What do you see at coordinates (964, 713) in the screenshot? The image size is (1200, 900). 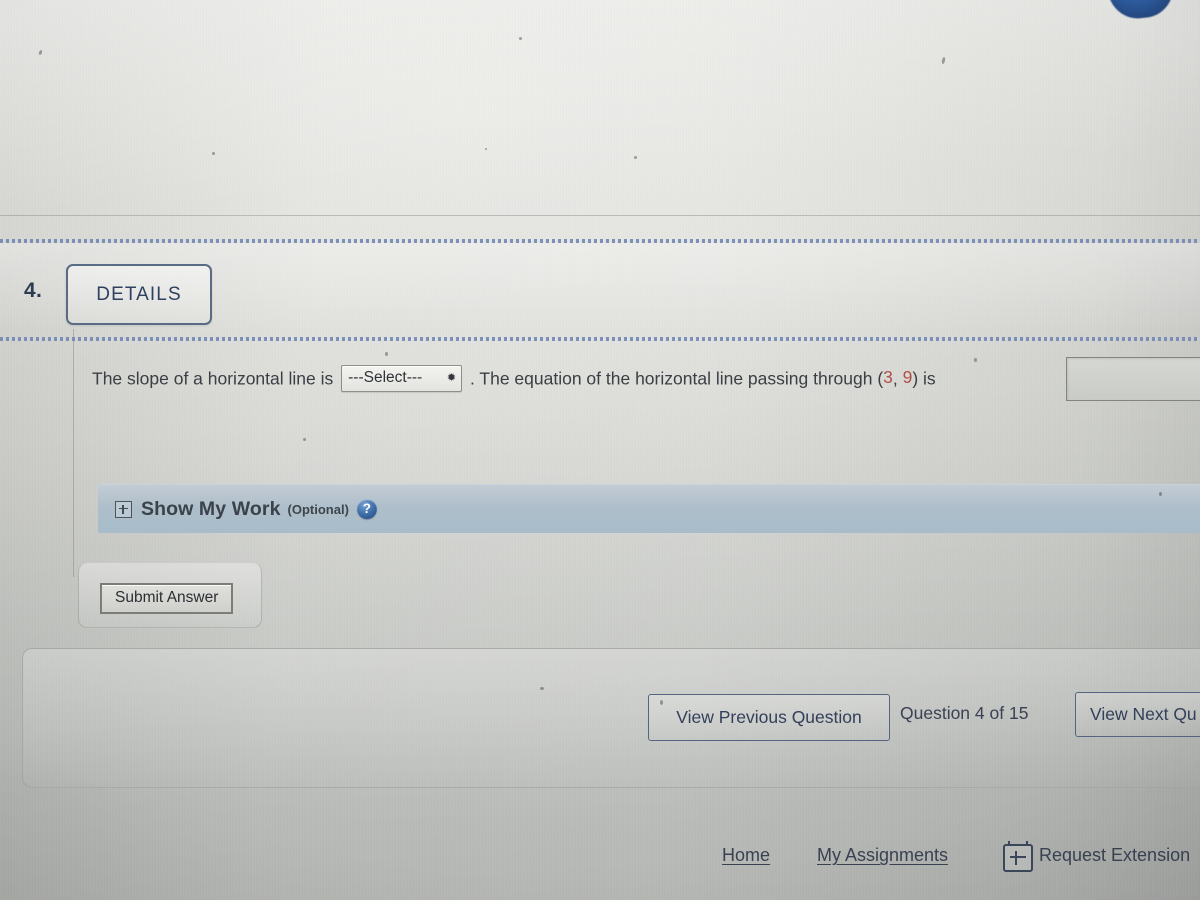 I see `question-counter: Question 4 of 15` at bounding box center [964, 713].